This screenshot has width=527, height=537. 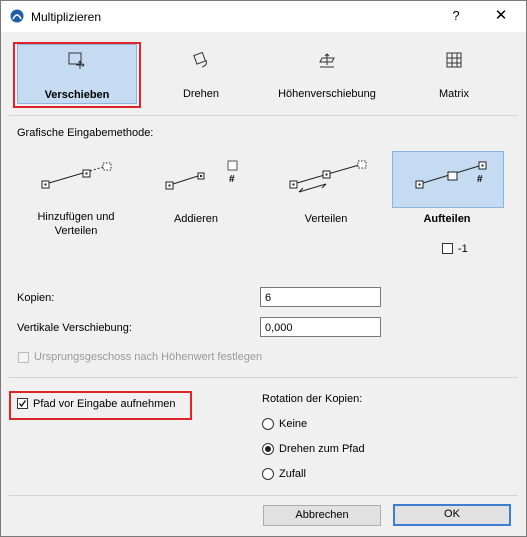 I want to click on tab-label: Höhenverschiebung, so click(x=327, y=94).